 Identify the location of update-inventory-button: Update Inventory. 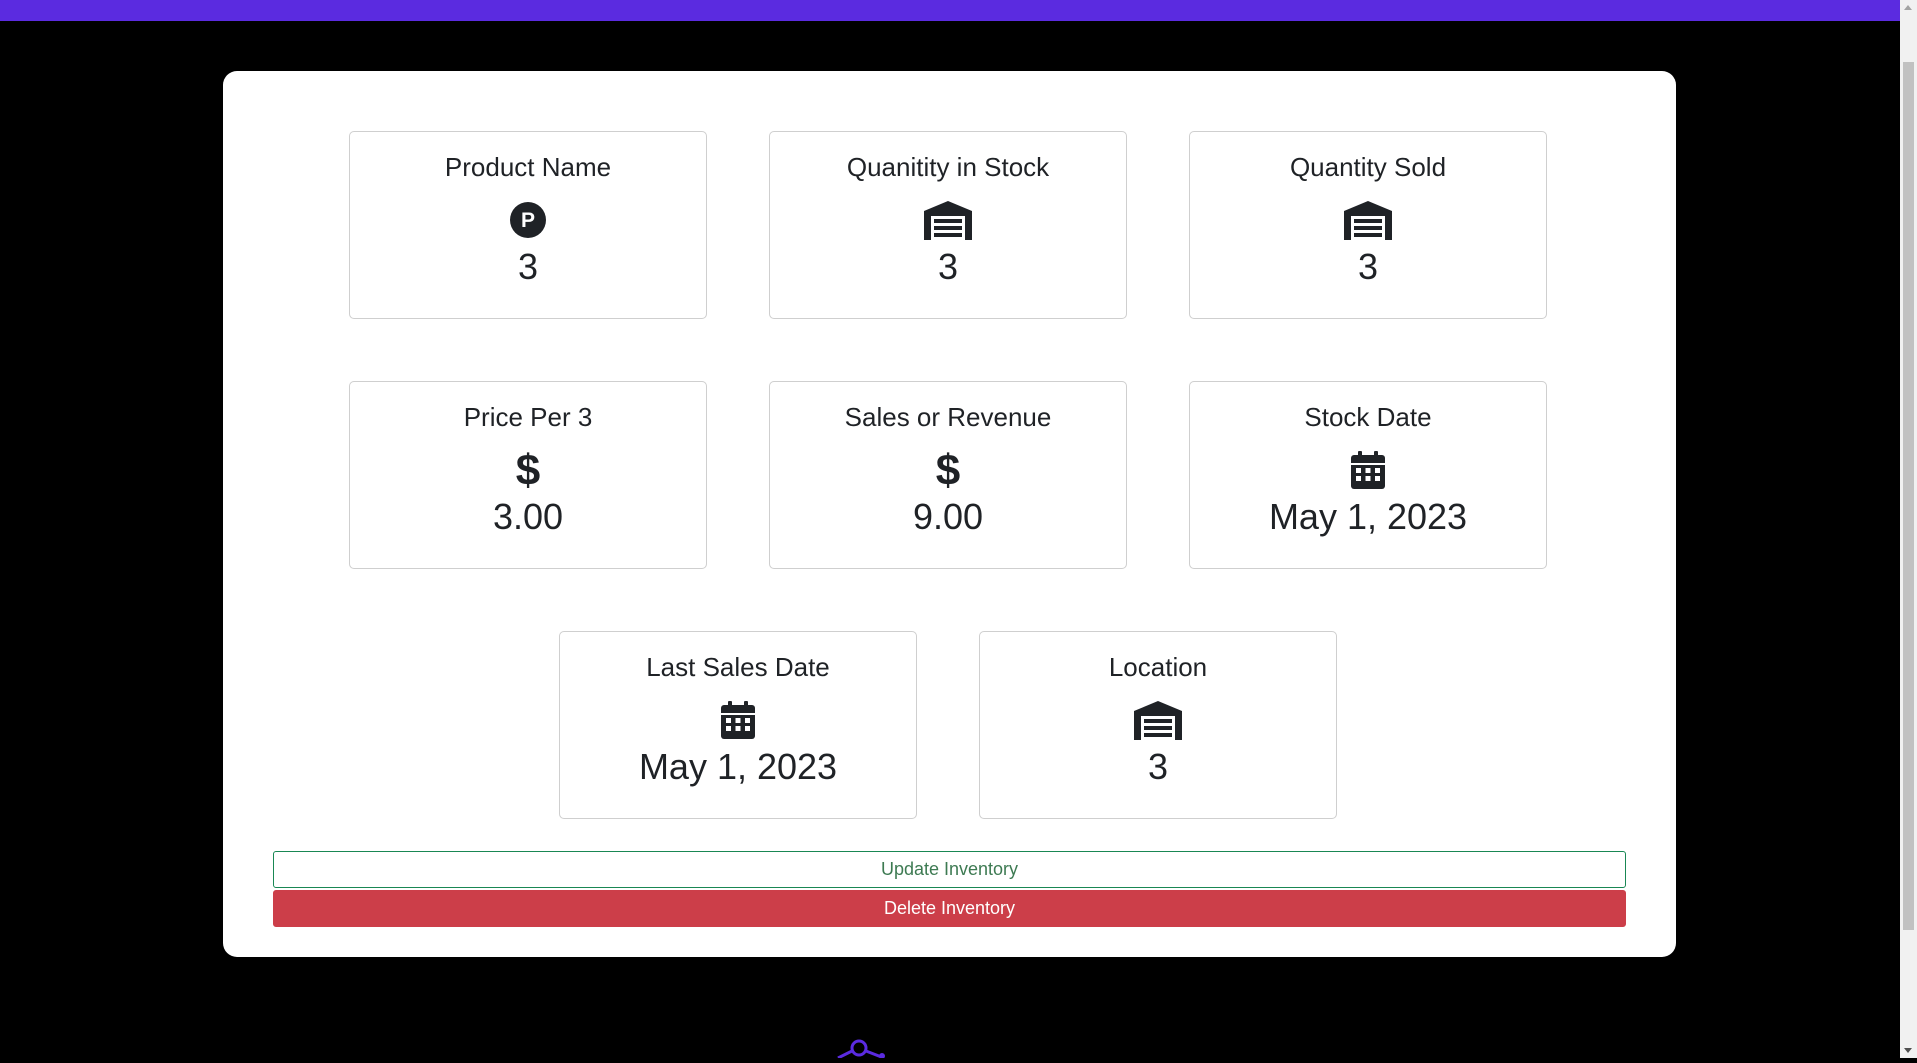
(949, 869).